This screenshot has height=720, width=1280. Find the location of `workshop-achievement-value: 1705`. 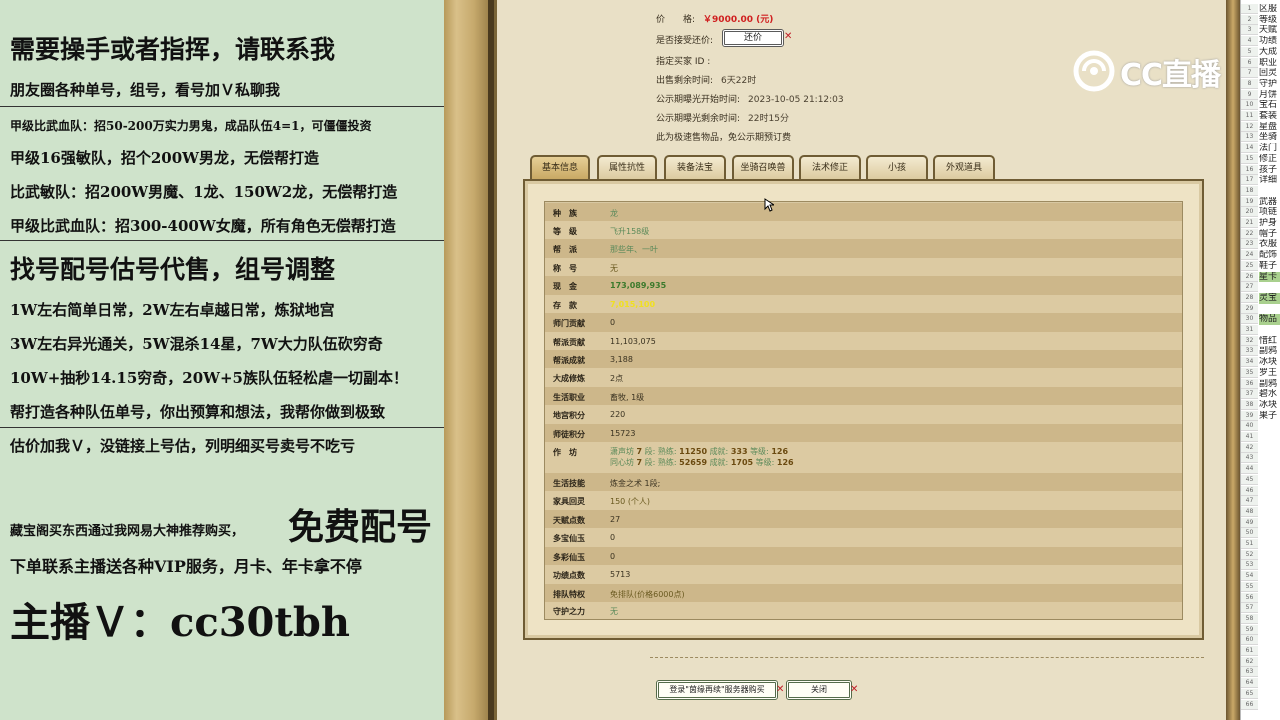

workshop-achievement-value: 1705 is located at coordinates (742, 462).